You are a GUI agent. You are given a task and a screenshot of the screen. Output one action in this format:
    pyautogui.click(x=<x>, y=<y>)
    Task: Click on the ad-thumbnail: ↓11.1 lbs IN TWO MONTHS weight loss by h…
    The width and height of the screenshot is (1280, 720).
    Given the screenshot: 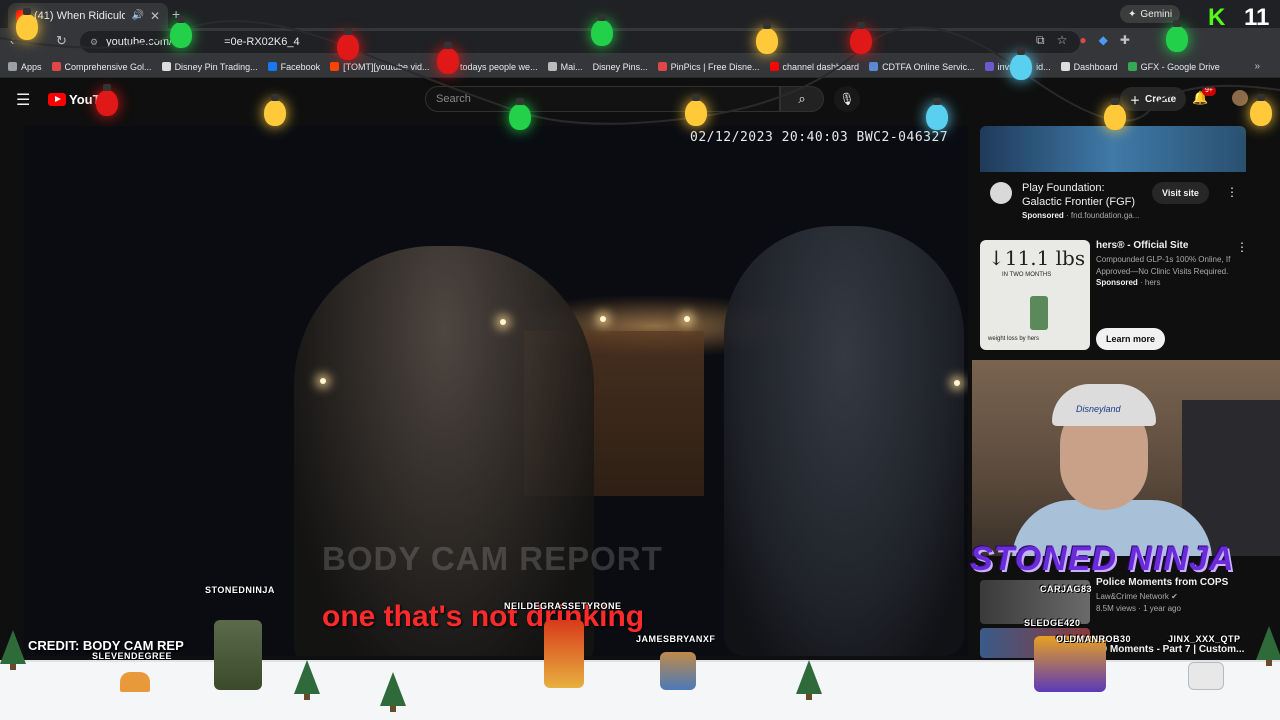 What is the action you would take?
    pyautogui.click(x=1035, y=295)
    